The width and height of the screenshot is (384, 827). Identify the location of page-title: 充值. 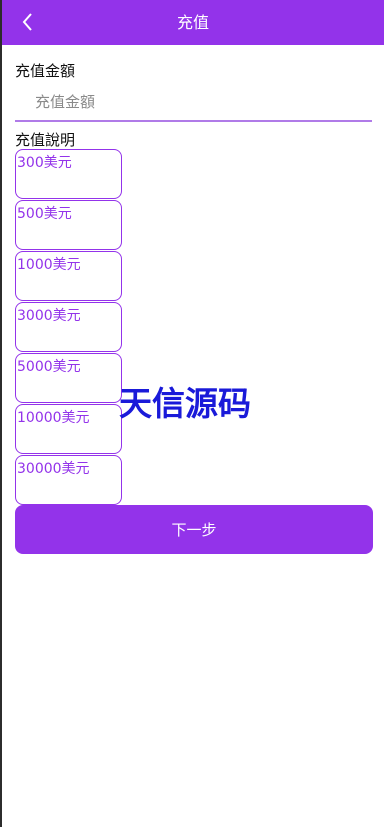
(192, 22).